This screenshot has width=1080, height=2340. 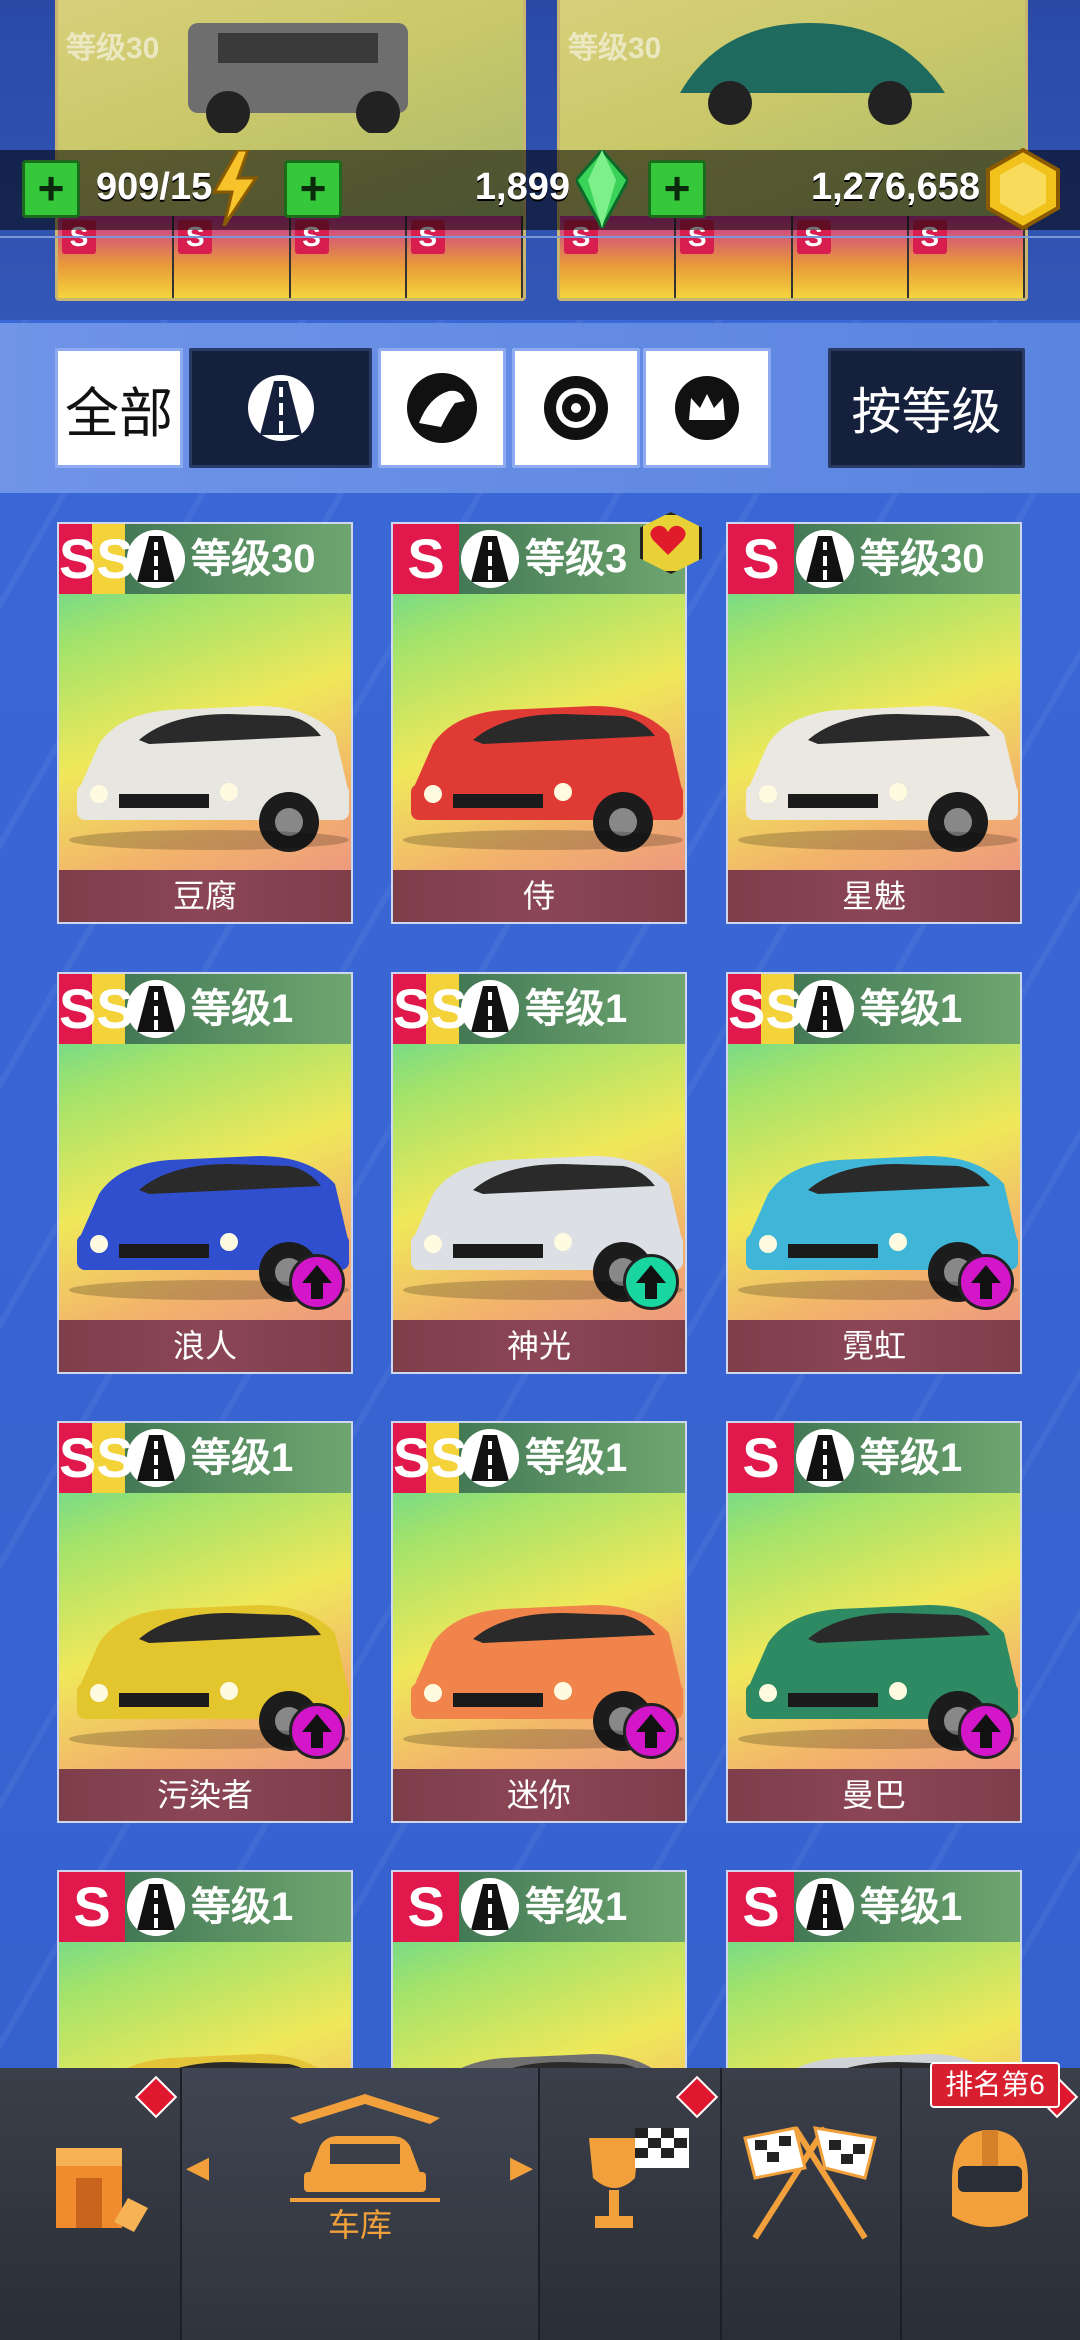 What do you see at coordinates (119, 413) in the screenshot?
I see `filter-all-label: 全部` at bounding box center [119, 413].